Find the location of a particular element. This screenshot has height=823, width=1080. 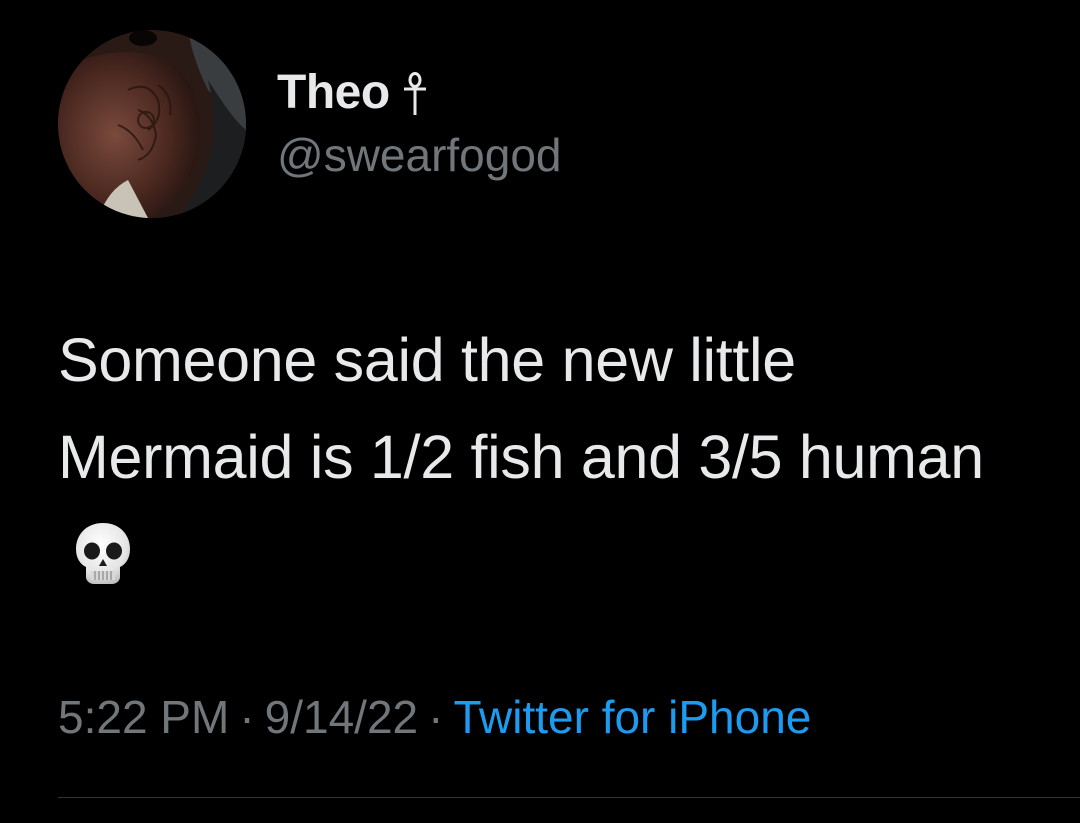

author-display-name: Theo is located at coordinates (333, 92).